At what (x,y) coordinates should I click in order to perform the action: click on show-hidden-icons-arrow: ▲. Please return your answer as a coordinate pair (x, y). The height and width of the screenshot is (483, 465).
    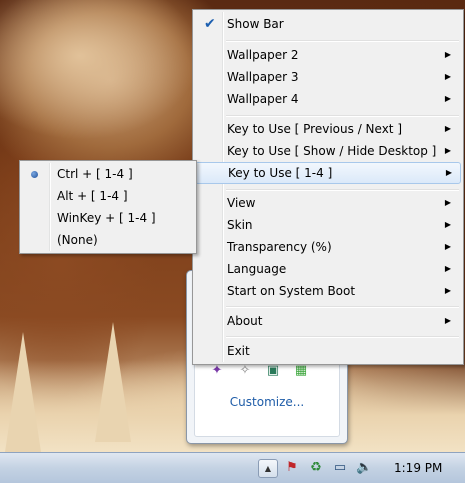
    Looking at the image, I should click on (268, 468).